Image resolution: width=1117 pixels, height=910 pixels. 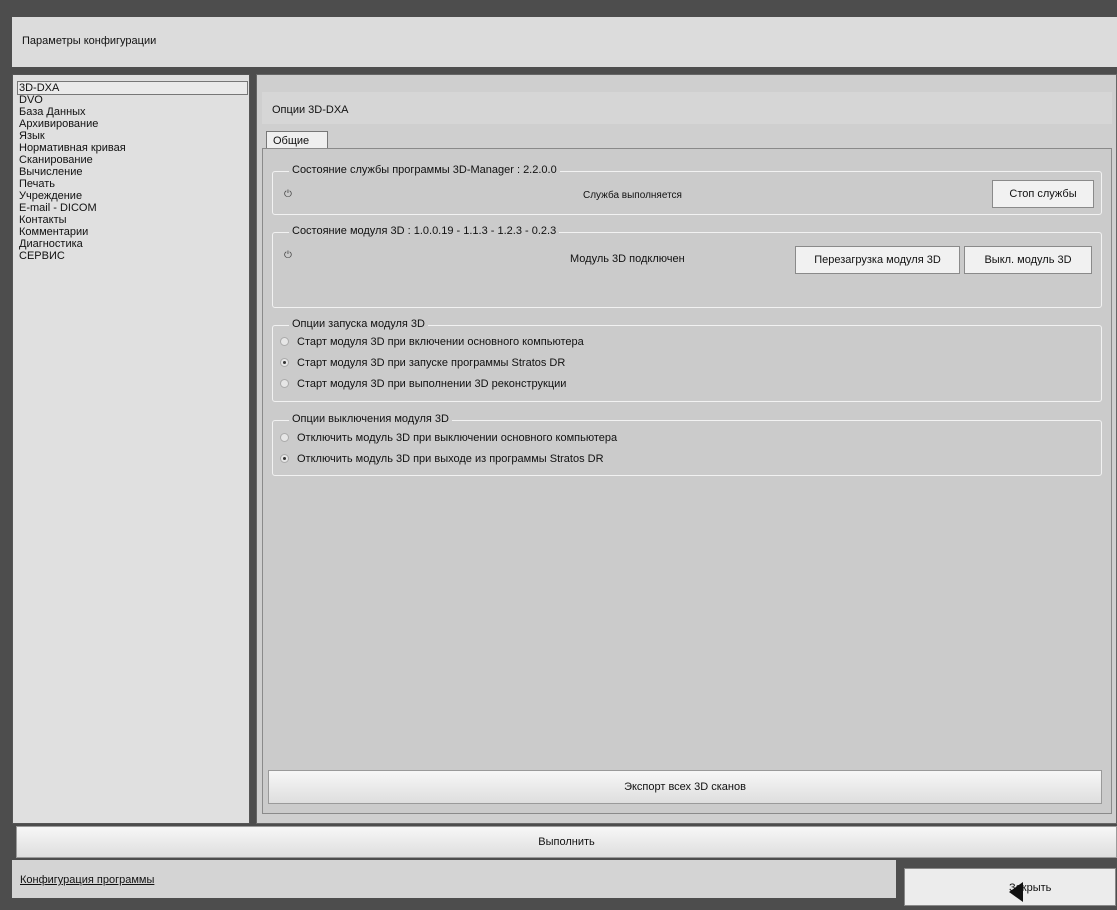 I want to click on sidebar-item-calculation: Вычисление, so click(x=51, y=172).